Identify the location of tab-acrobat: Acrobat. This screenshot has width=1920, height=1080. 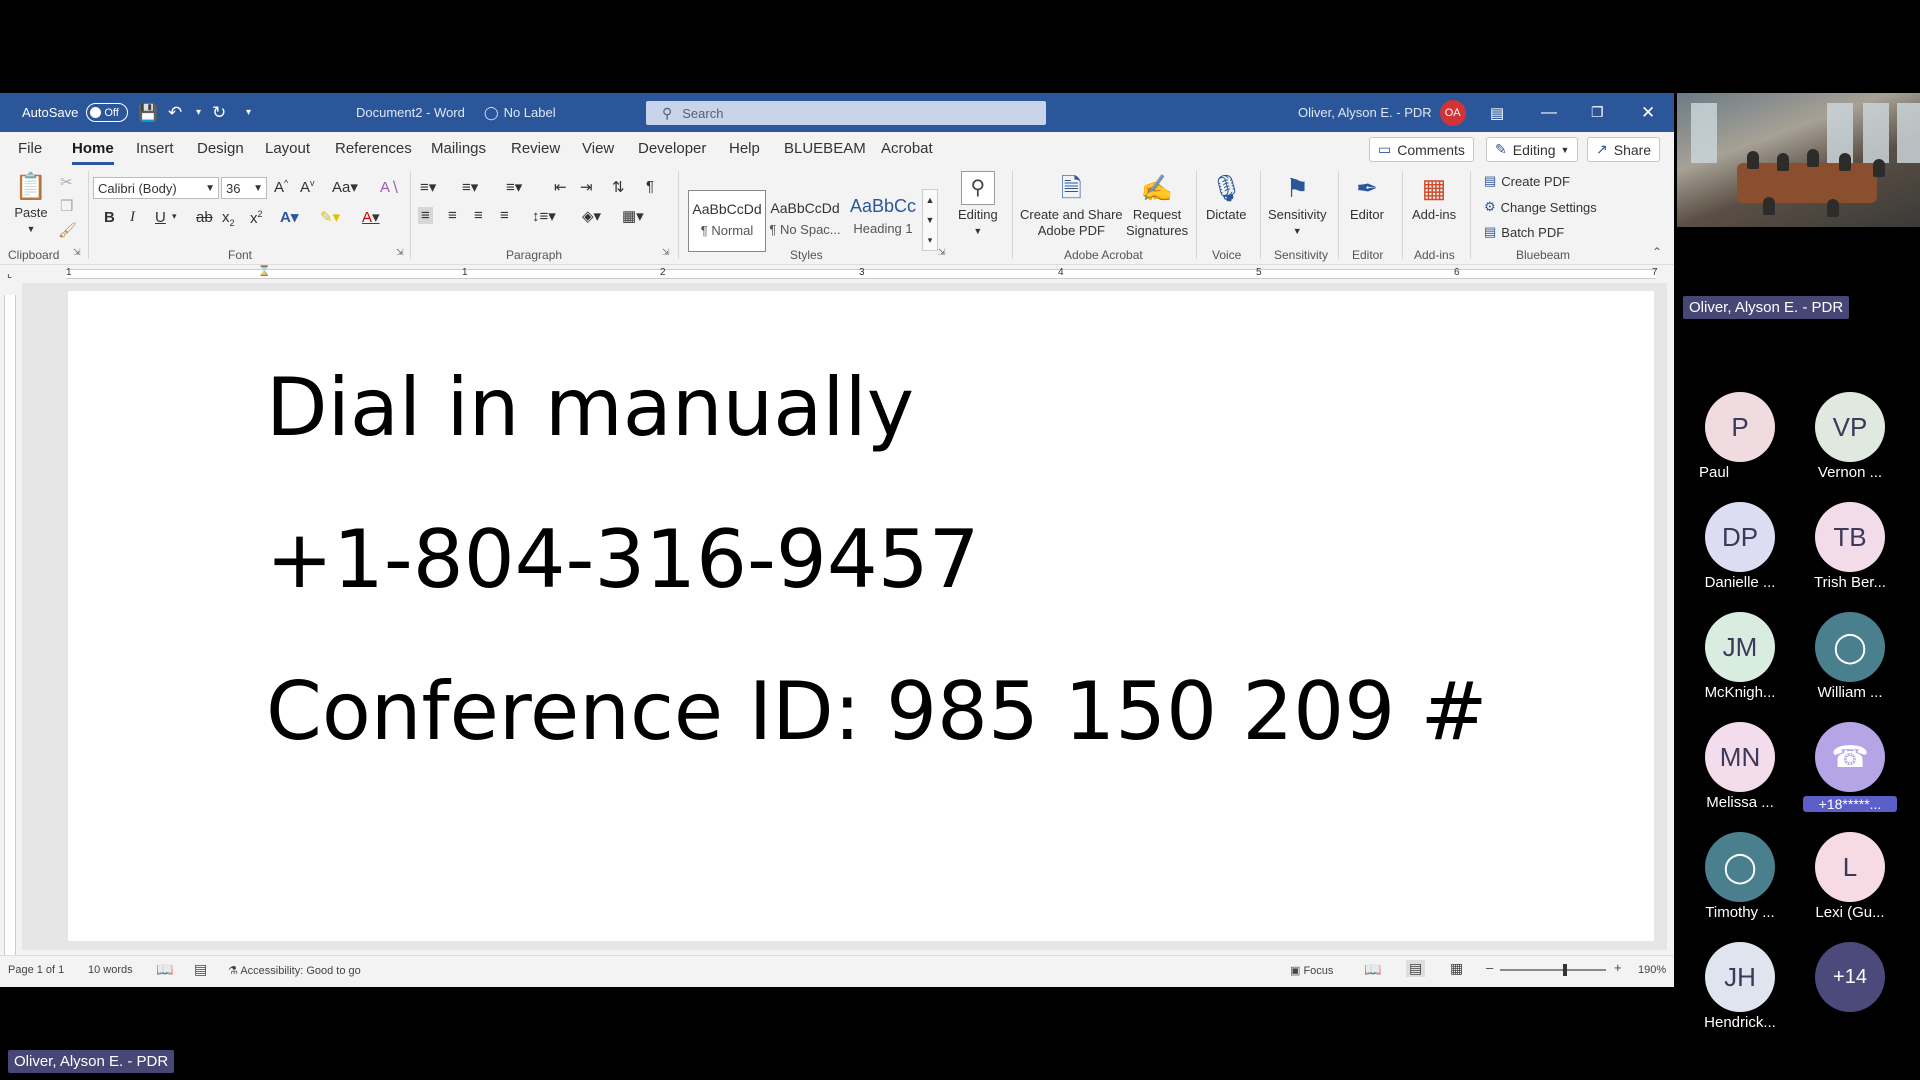
(907, 148).